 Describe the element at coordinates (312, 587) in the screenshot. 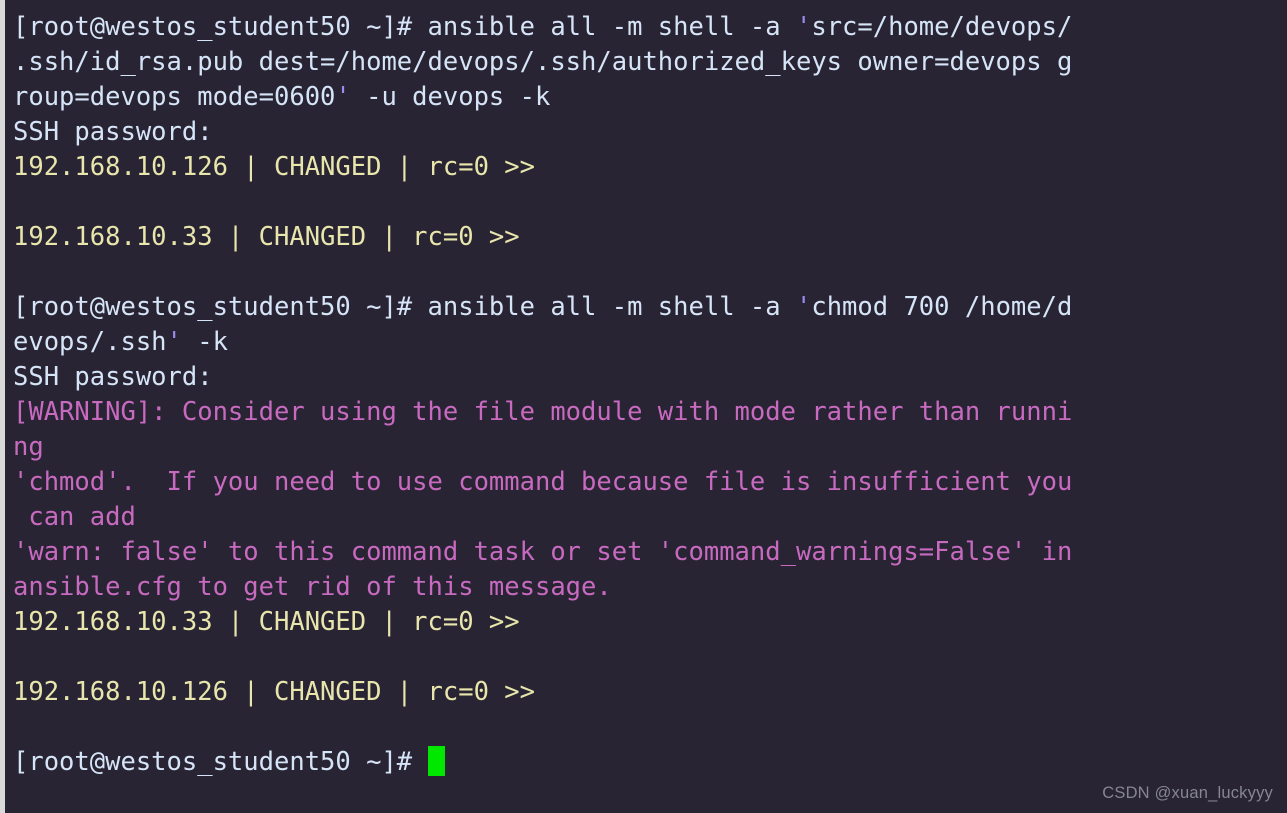

I see `terminal-text-segment: ansible.cfg to get rid of this message.` at that location.